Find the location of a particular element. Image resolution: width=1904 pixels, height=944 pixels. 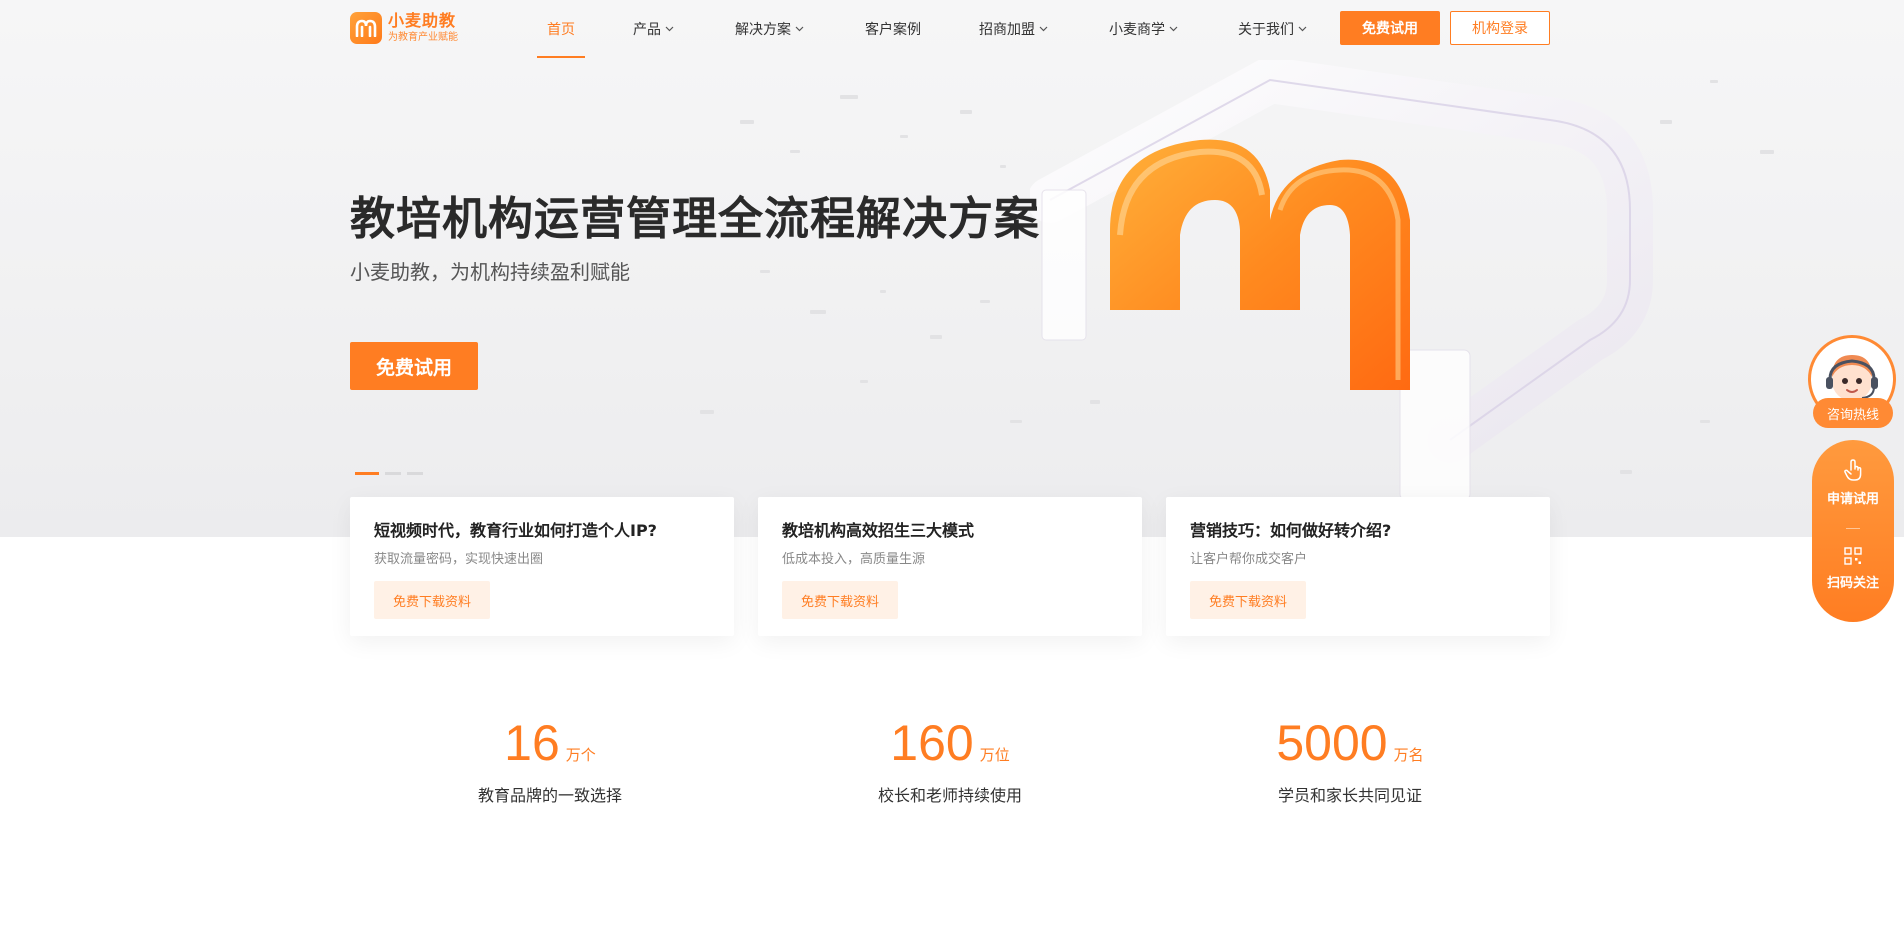

brand-slogan: 为教育产业赋能 is located at coordinates (423, 37).